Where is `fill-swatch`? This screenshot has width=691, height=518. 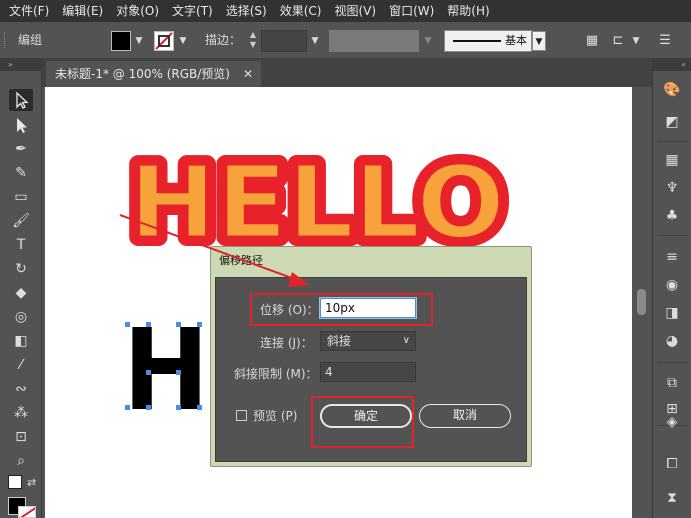 fill-swatch is located at coordinates (121, 41).